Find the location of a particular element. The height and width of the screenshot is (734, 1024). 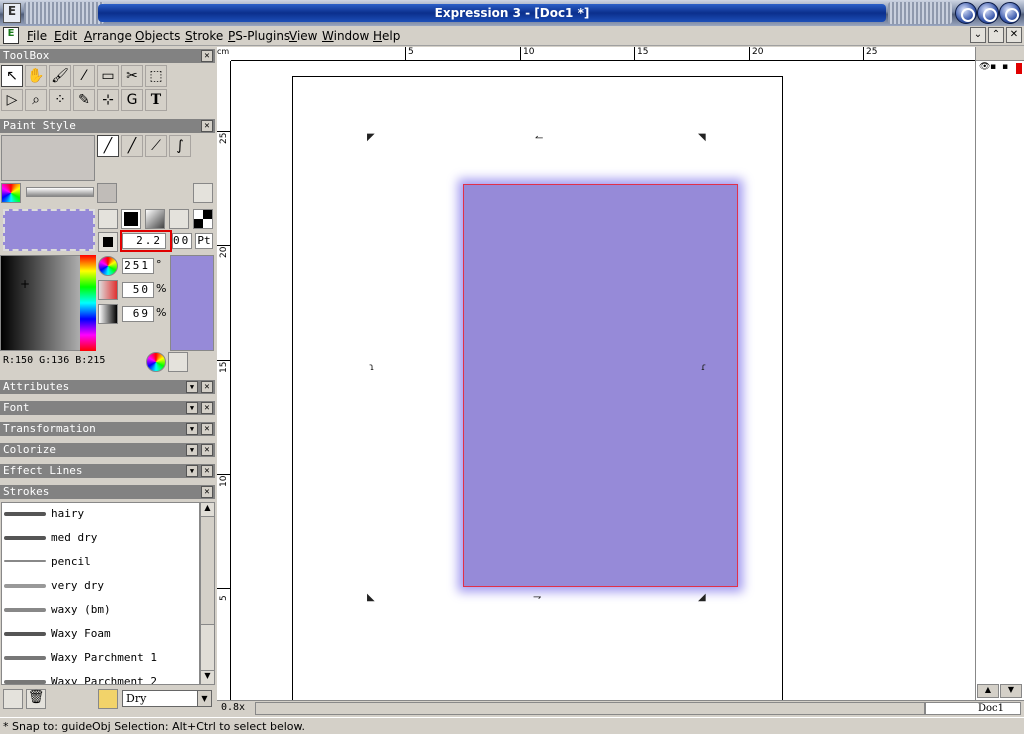

print-icon: ▪ is located at coordinates (1005, 67).